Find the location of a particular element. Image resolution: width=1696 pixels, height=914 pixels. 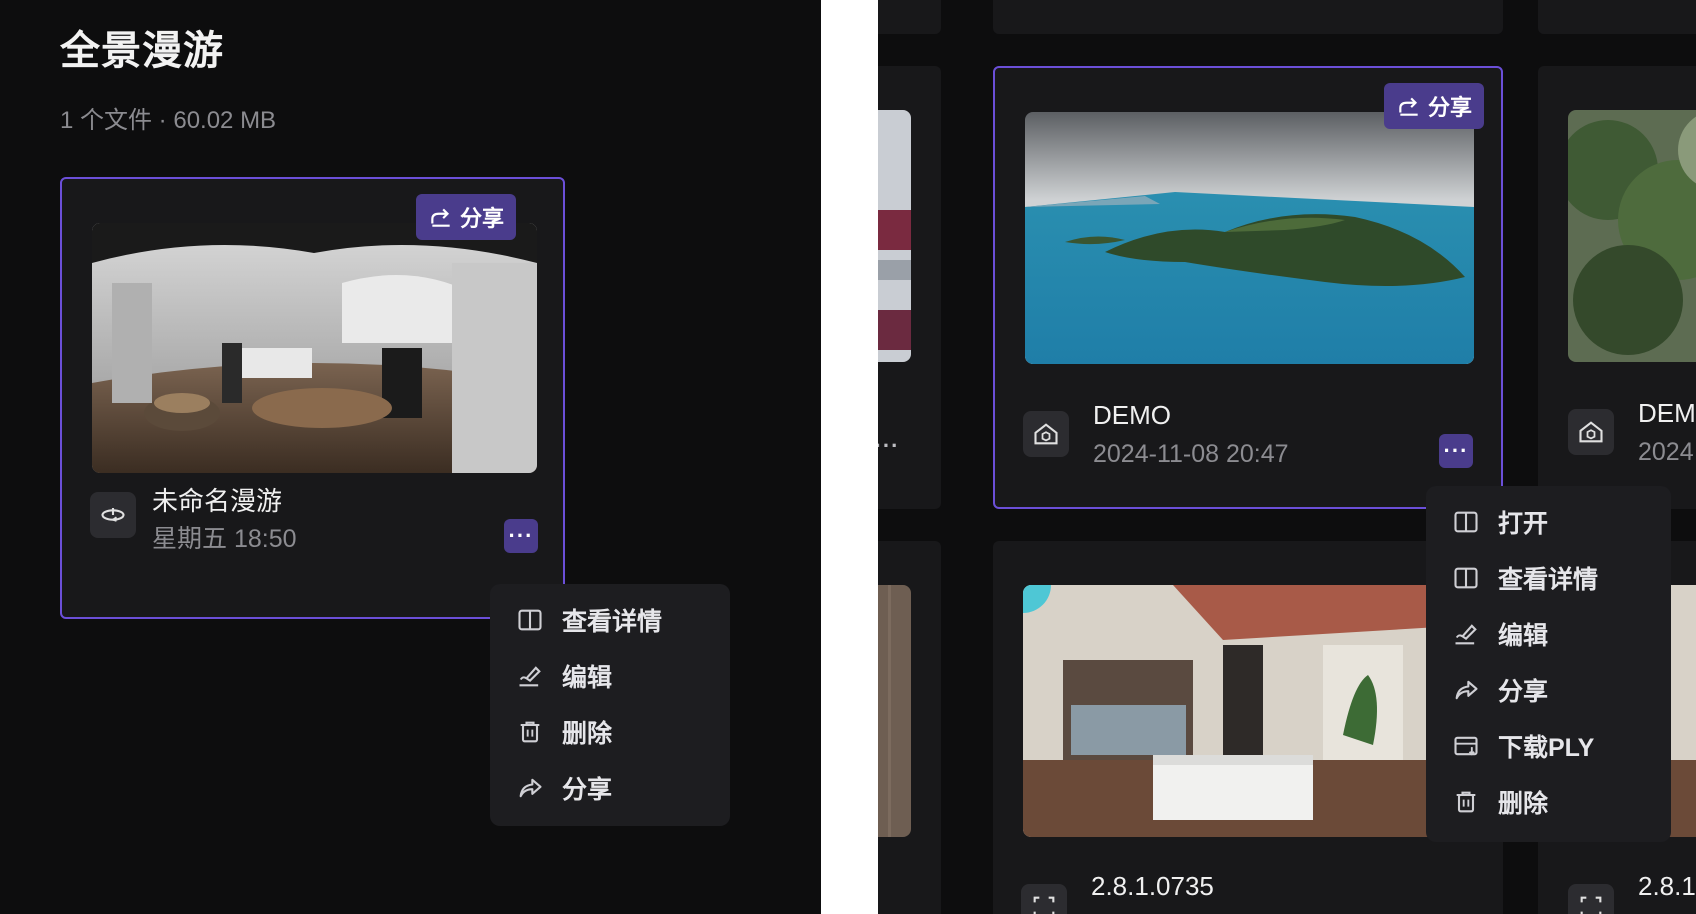

grid-card-partial-right: DEMO 2024 is located at coordinates (1617, 287).